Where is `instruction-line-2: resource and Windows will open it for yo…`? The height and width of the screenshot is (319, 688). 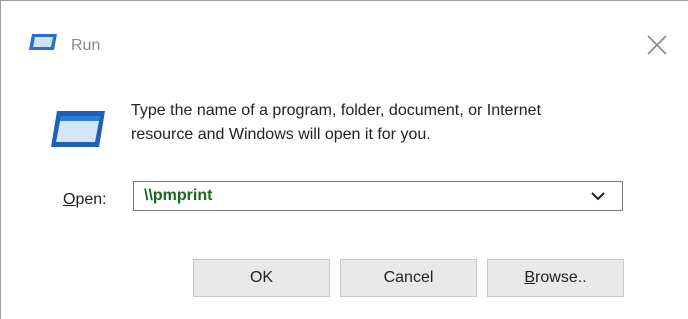 instruction-line-2: resource and Windows will open it for yo… is located at coordinates (281, 134).